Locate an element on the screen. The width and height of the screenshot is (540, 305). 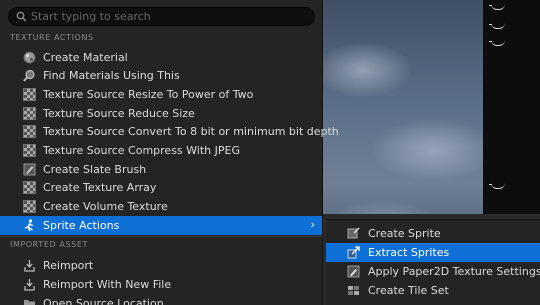
menu-item-label: Find Materials Using This is located at coordinates (111, 75).